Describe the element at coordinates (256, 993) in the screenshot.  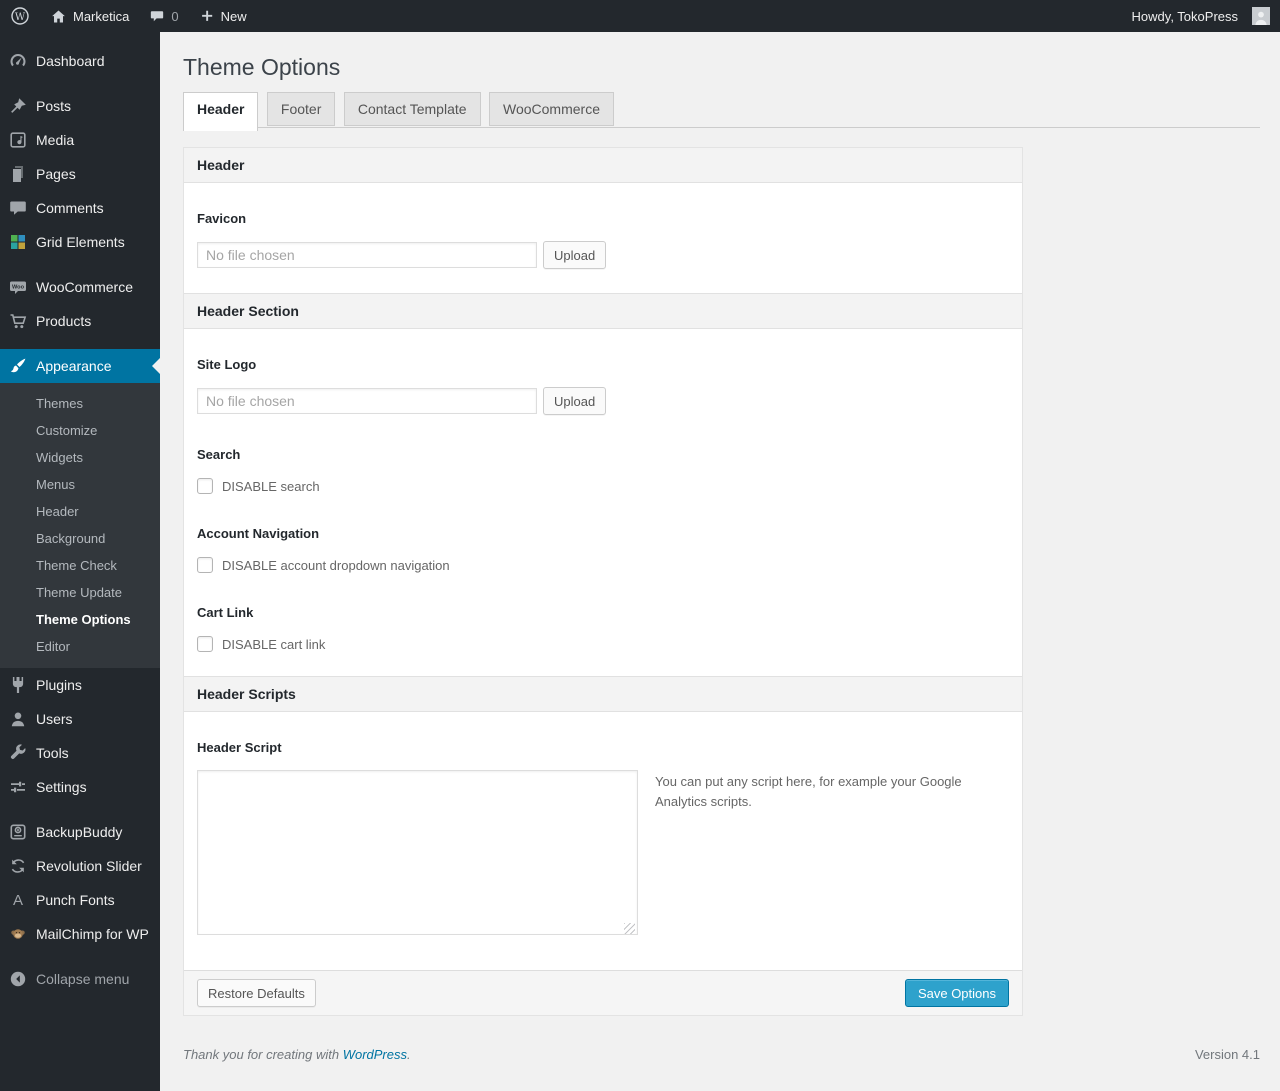
I see `restore-defaults-button: Restore Defaults` at that location.